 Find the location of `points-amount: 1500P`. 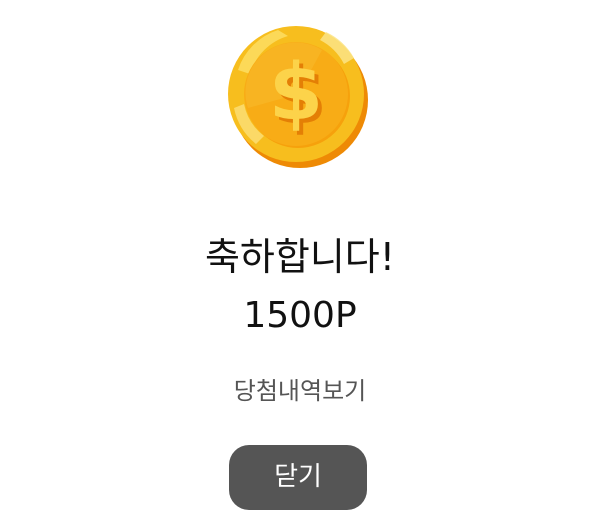

points-amount: 1500P is located at coordinates (300, 315).